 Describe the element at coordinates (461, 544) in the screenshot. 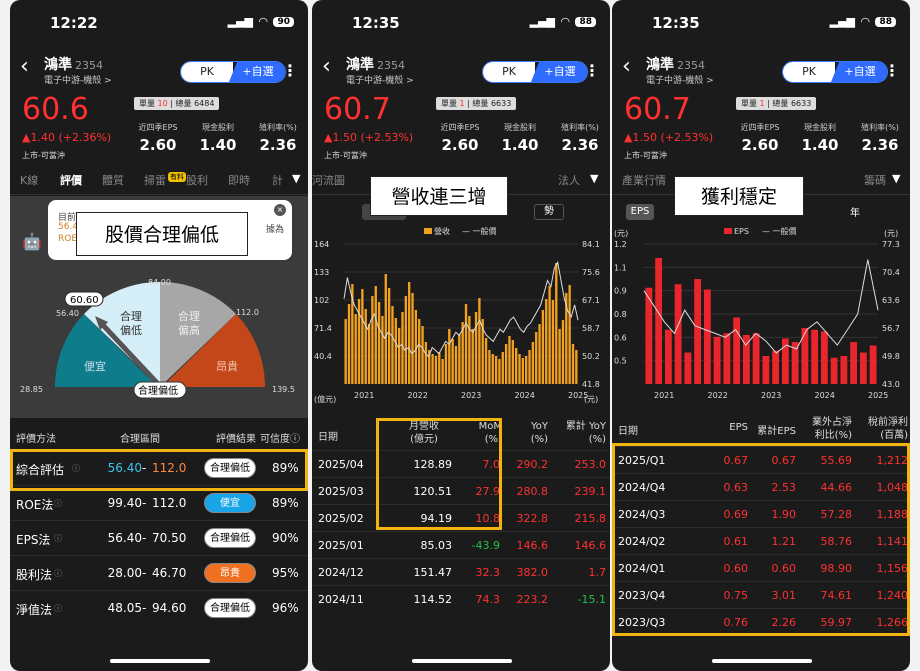

I see `table-row: 2025/01 85.03 -43.9 146.6 146.6` at that location.